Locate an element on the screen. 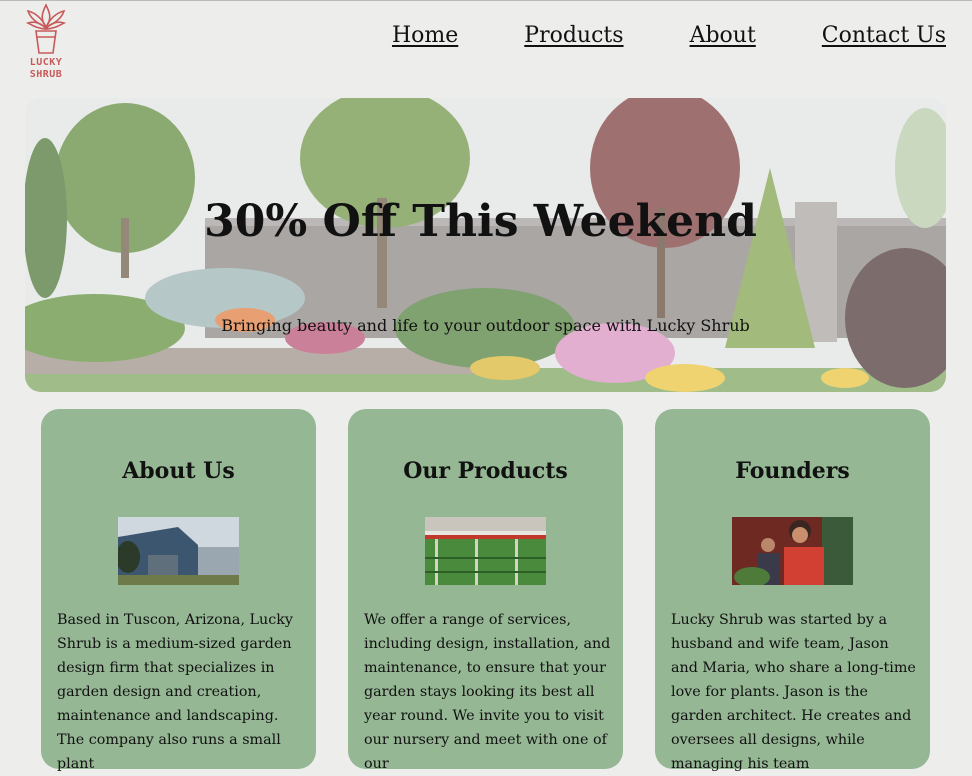 This screenshot has height=776, width=972. nav-products-link: Products is located at coordinates (573, 36).